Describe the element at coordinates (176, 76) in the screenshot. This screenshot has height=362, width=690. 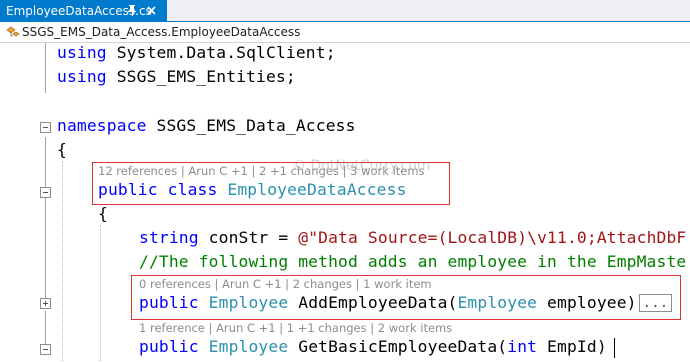
I see `code-line-using-entities: using SSGS_EMS_Entities;` at that location.